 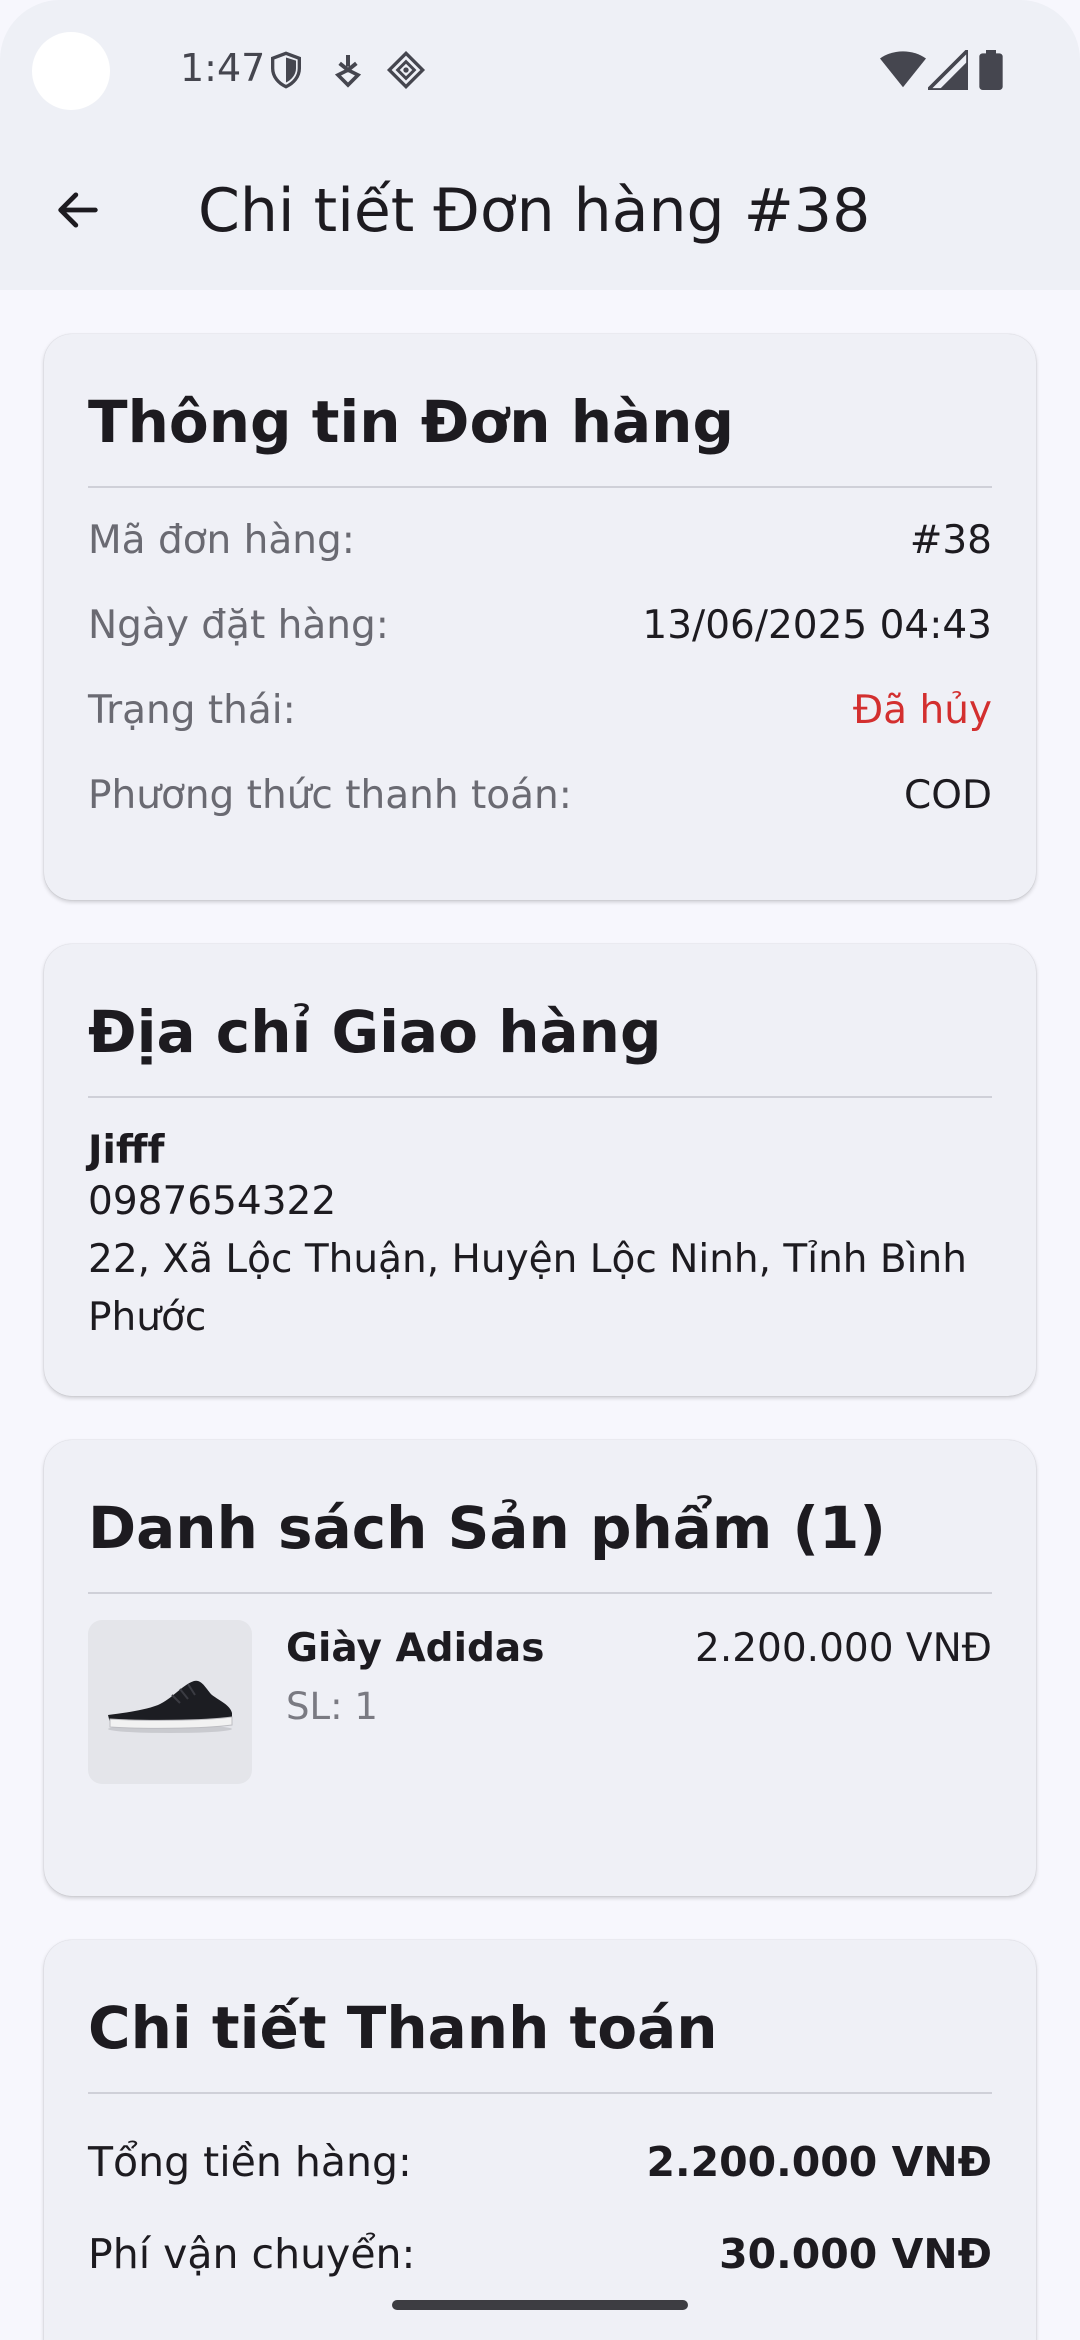 I want to click on product-name: Giày Adidas, so click(x=415, y=1648).